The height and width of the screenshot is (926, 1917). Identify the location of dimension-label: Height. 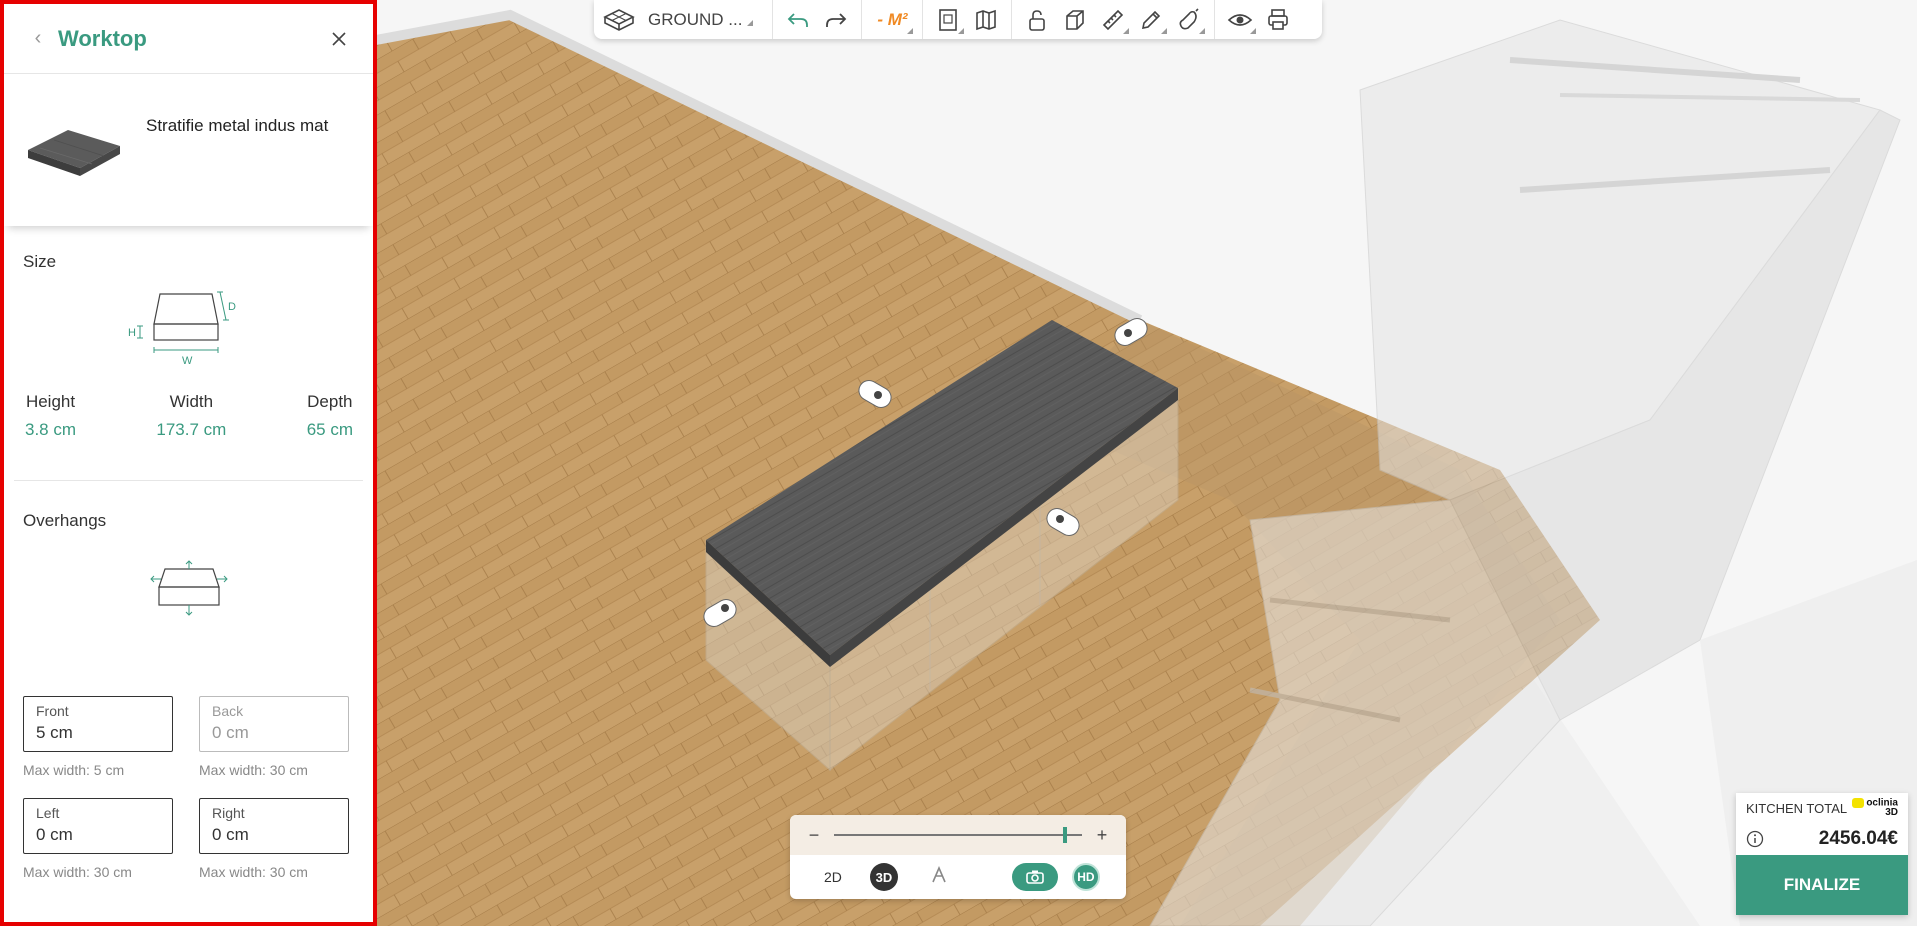
(50, 401).